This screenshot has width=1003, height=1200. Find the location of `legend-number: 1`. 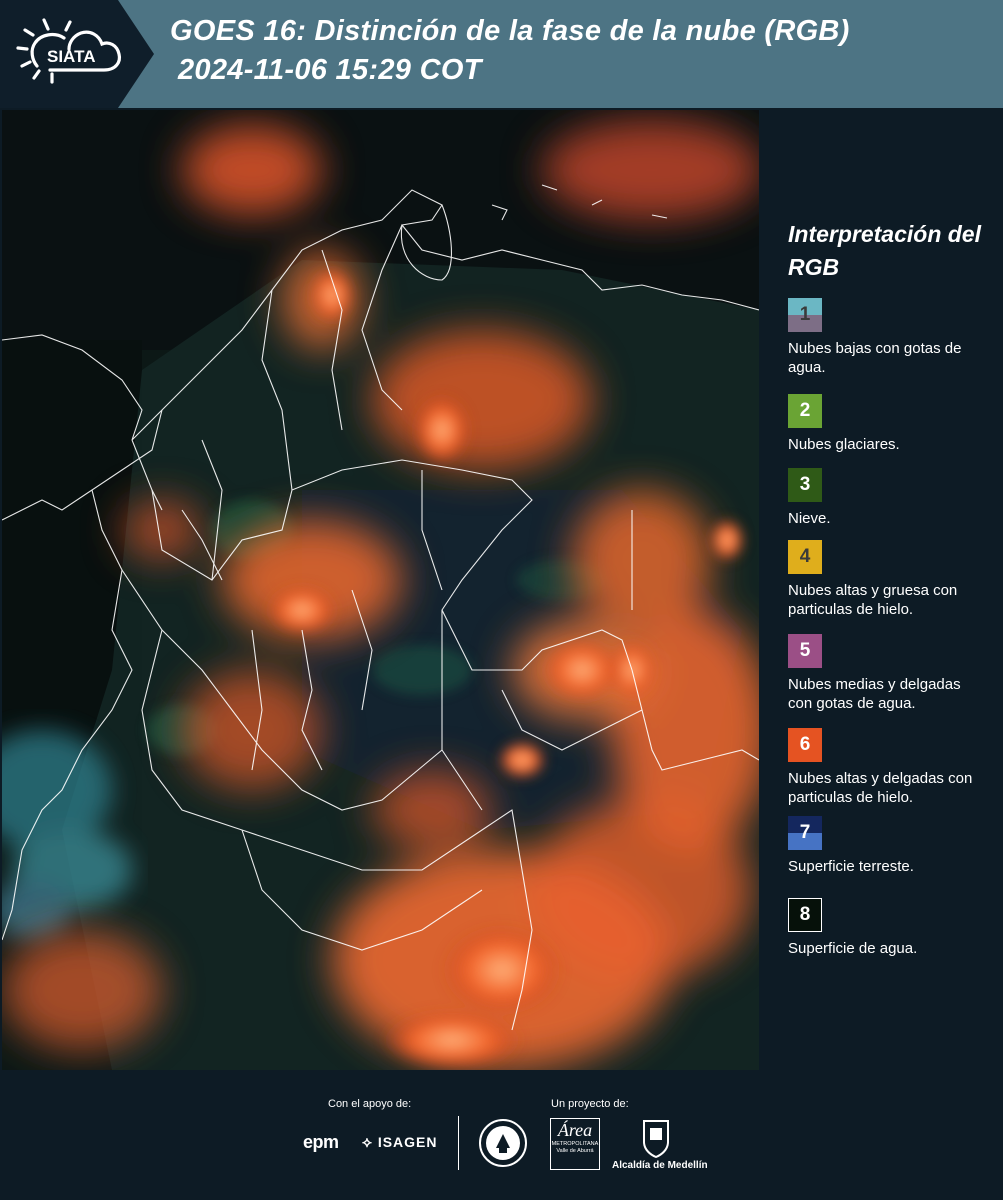

legend-number: 1 is located at coordinates (805, 314).